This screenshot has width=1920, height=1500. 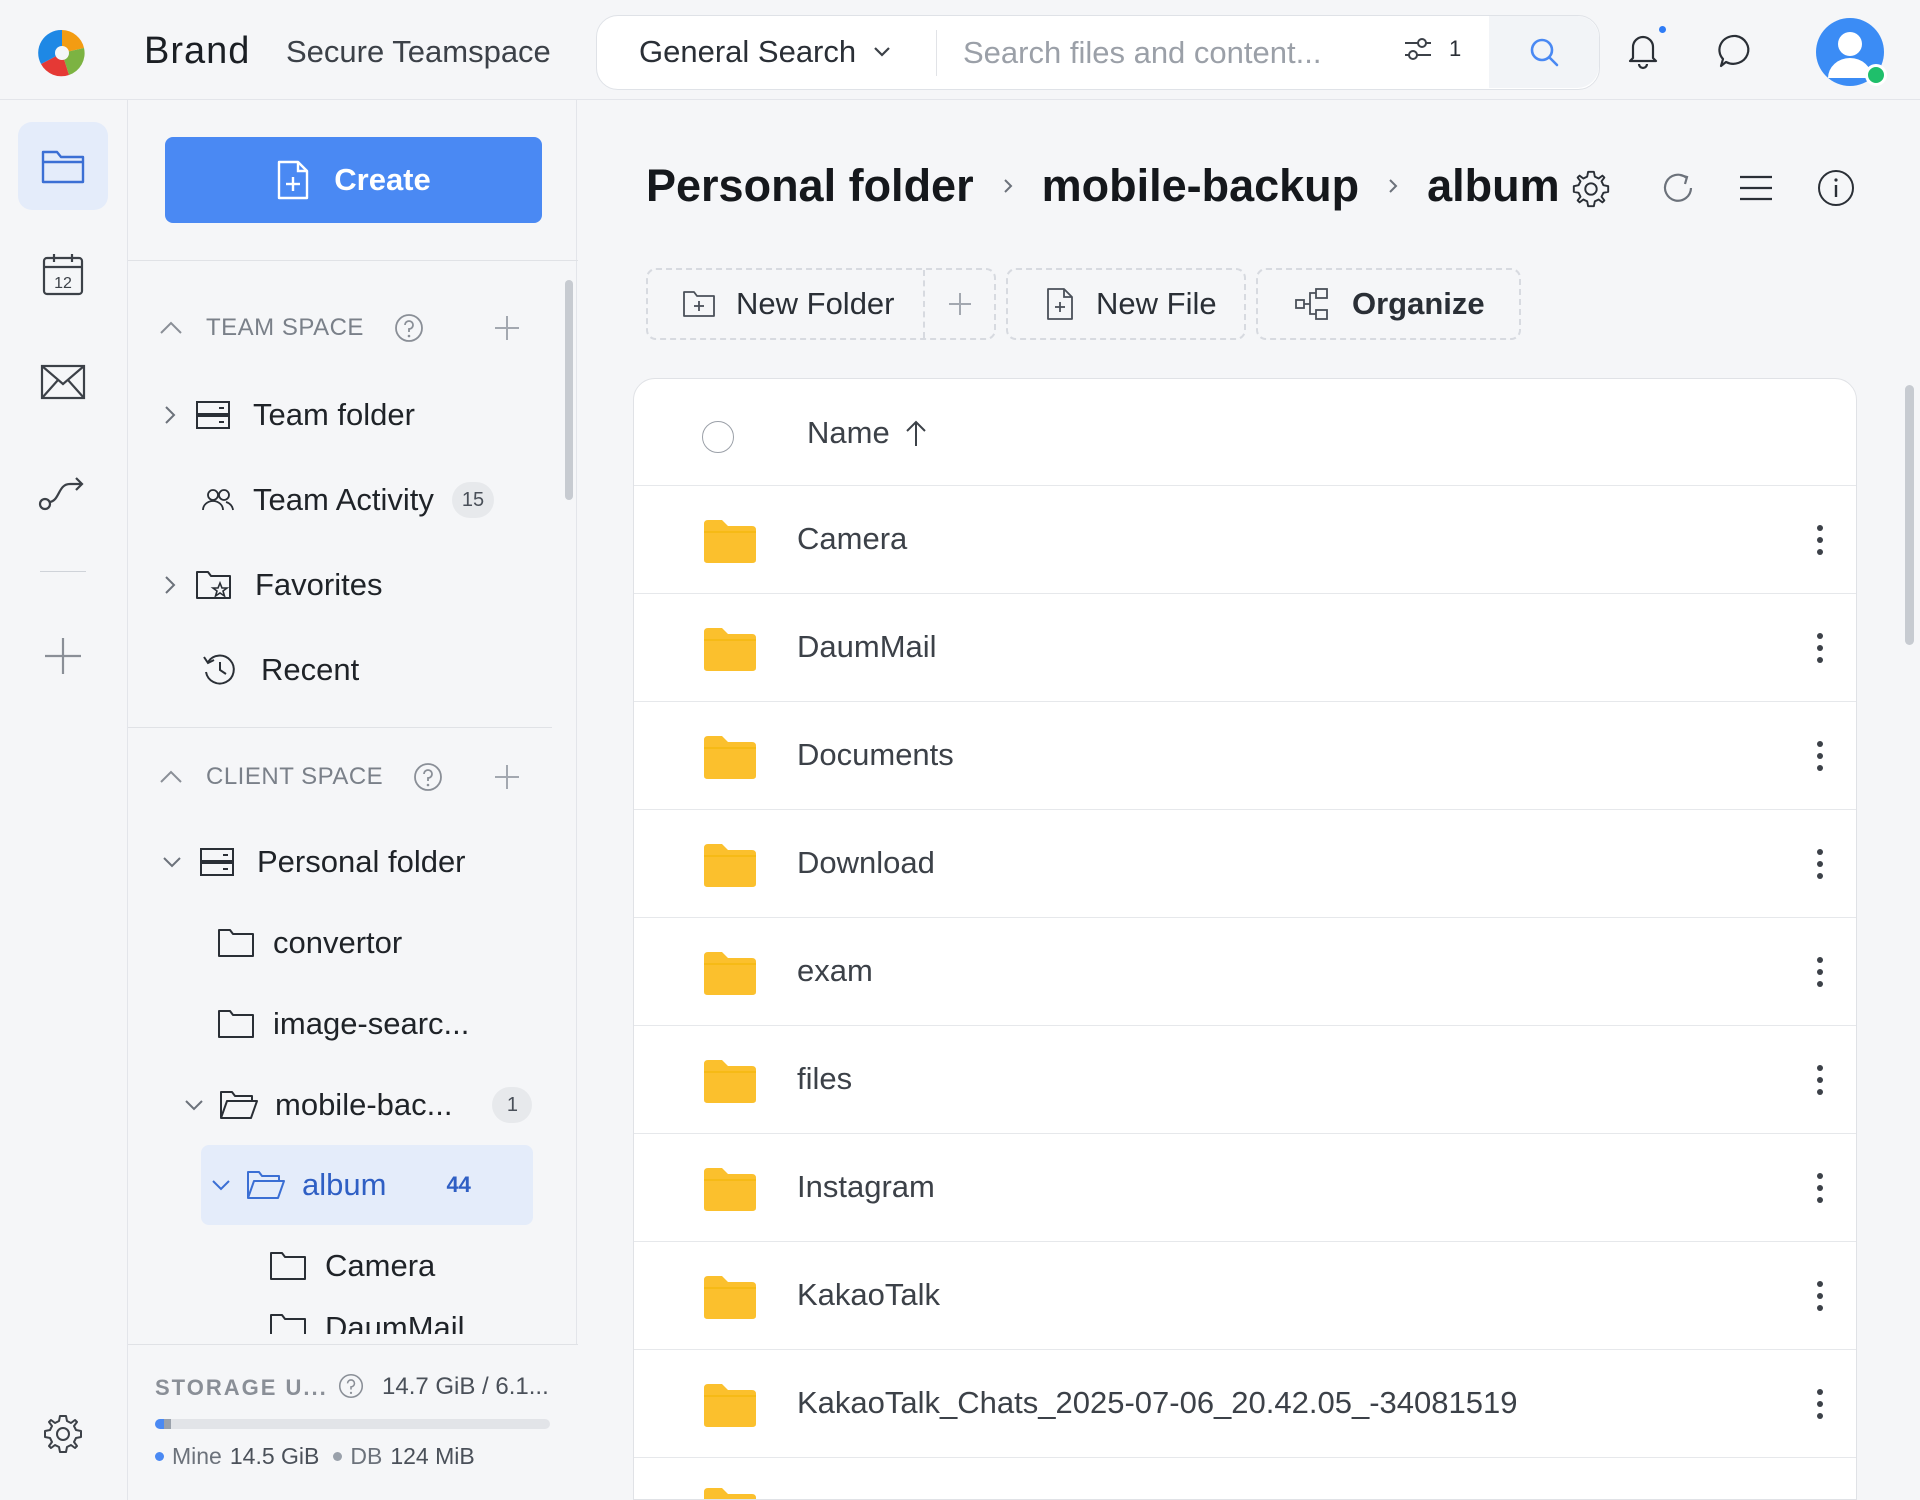 What do you see at coordinates (62, 53) in the screenshot?
I see `brand-logo-icon` at bounding box center [62, 53].